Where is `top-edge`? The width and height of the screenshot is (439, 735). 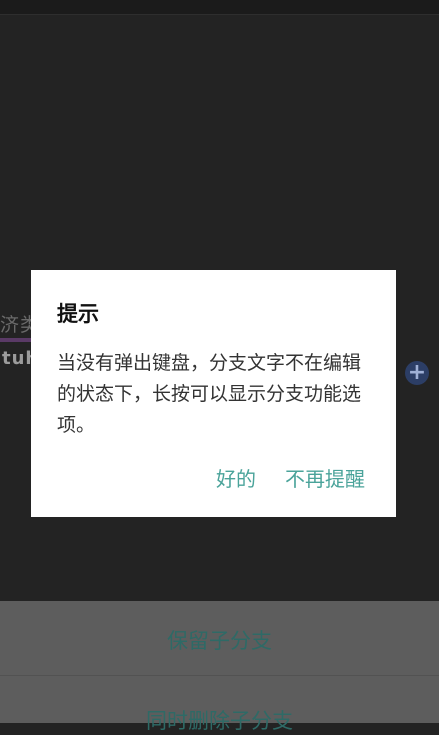
top-edge is located at coordinates (219, 7).